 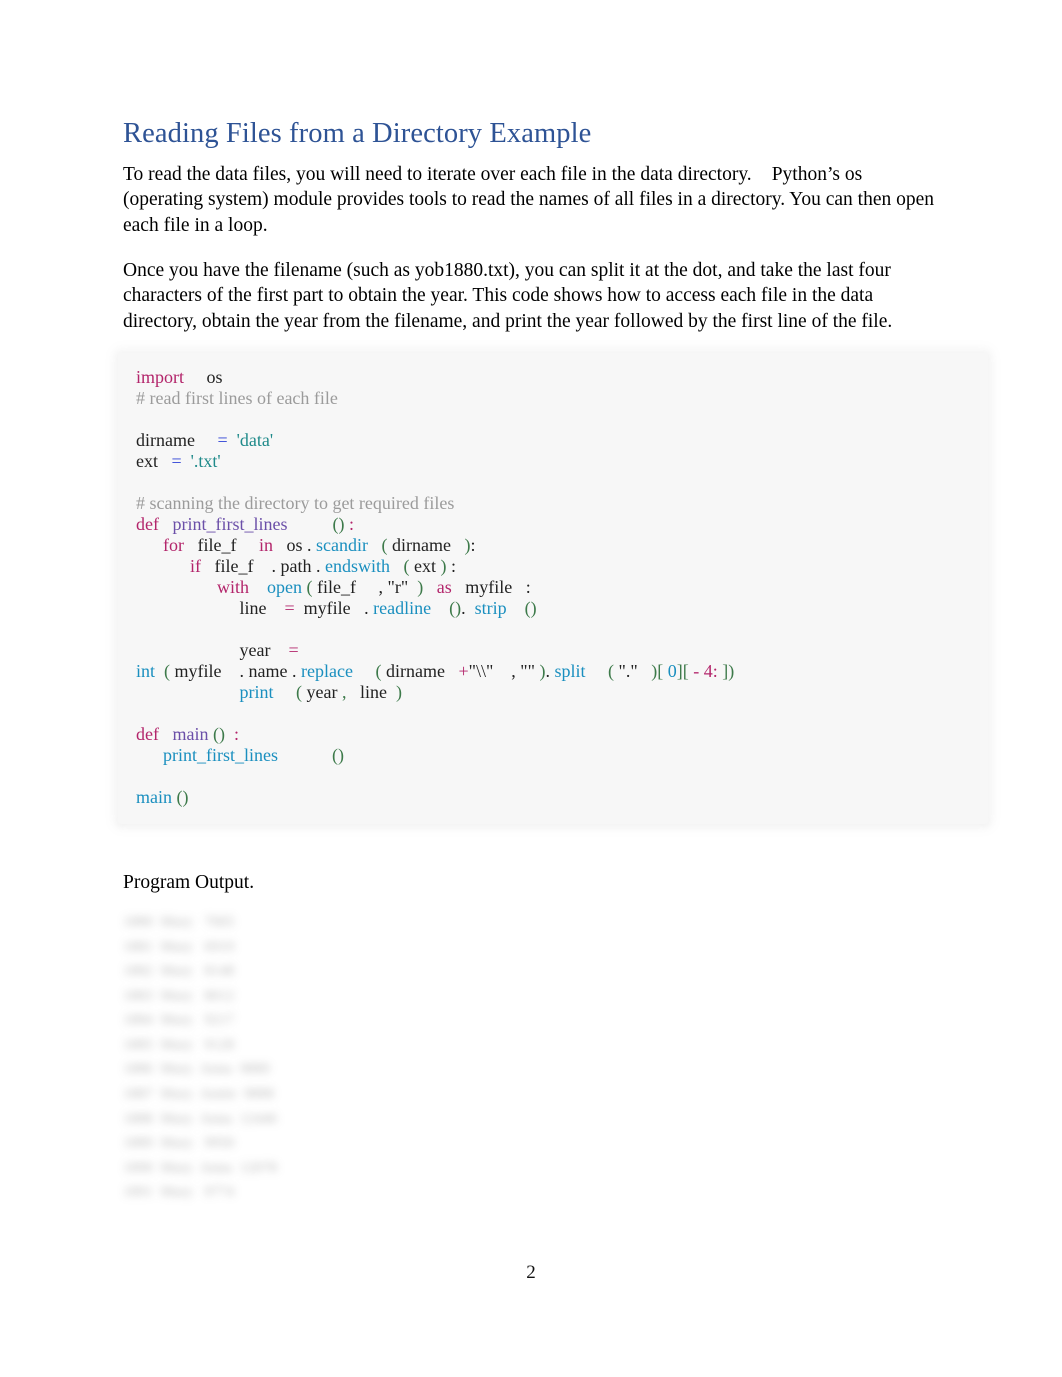 I want to click on code-token: ]), so click(x=728, y=671).